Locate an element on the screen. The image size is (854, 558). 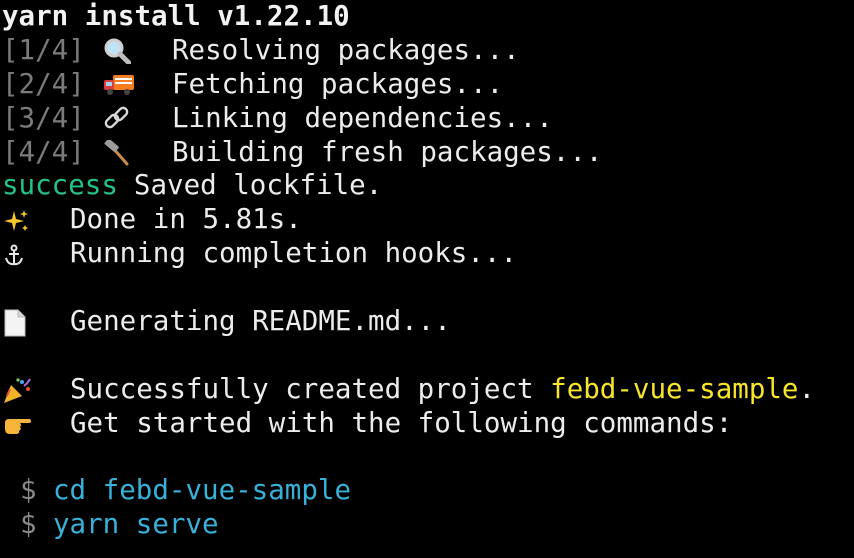
step-counter: [4/4] is located at coordinates (43, 151).